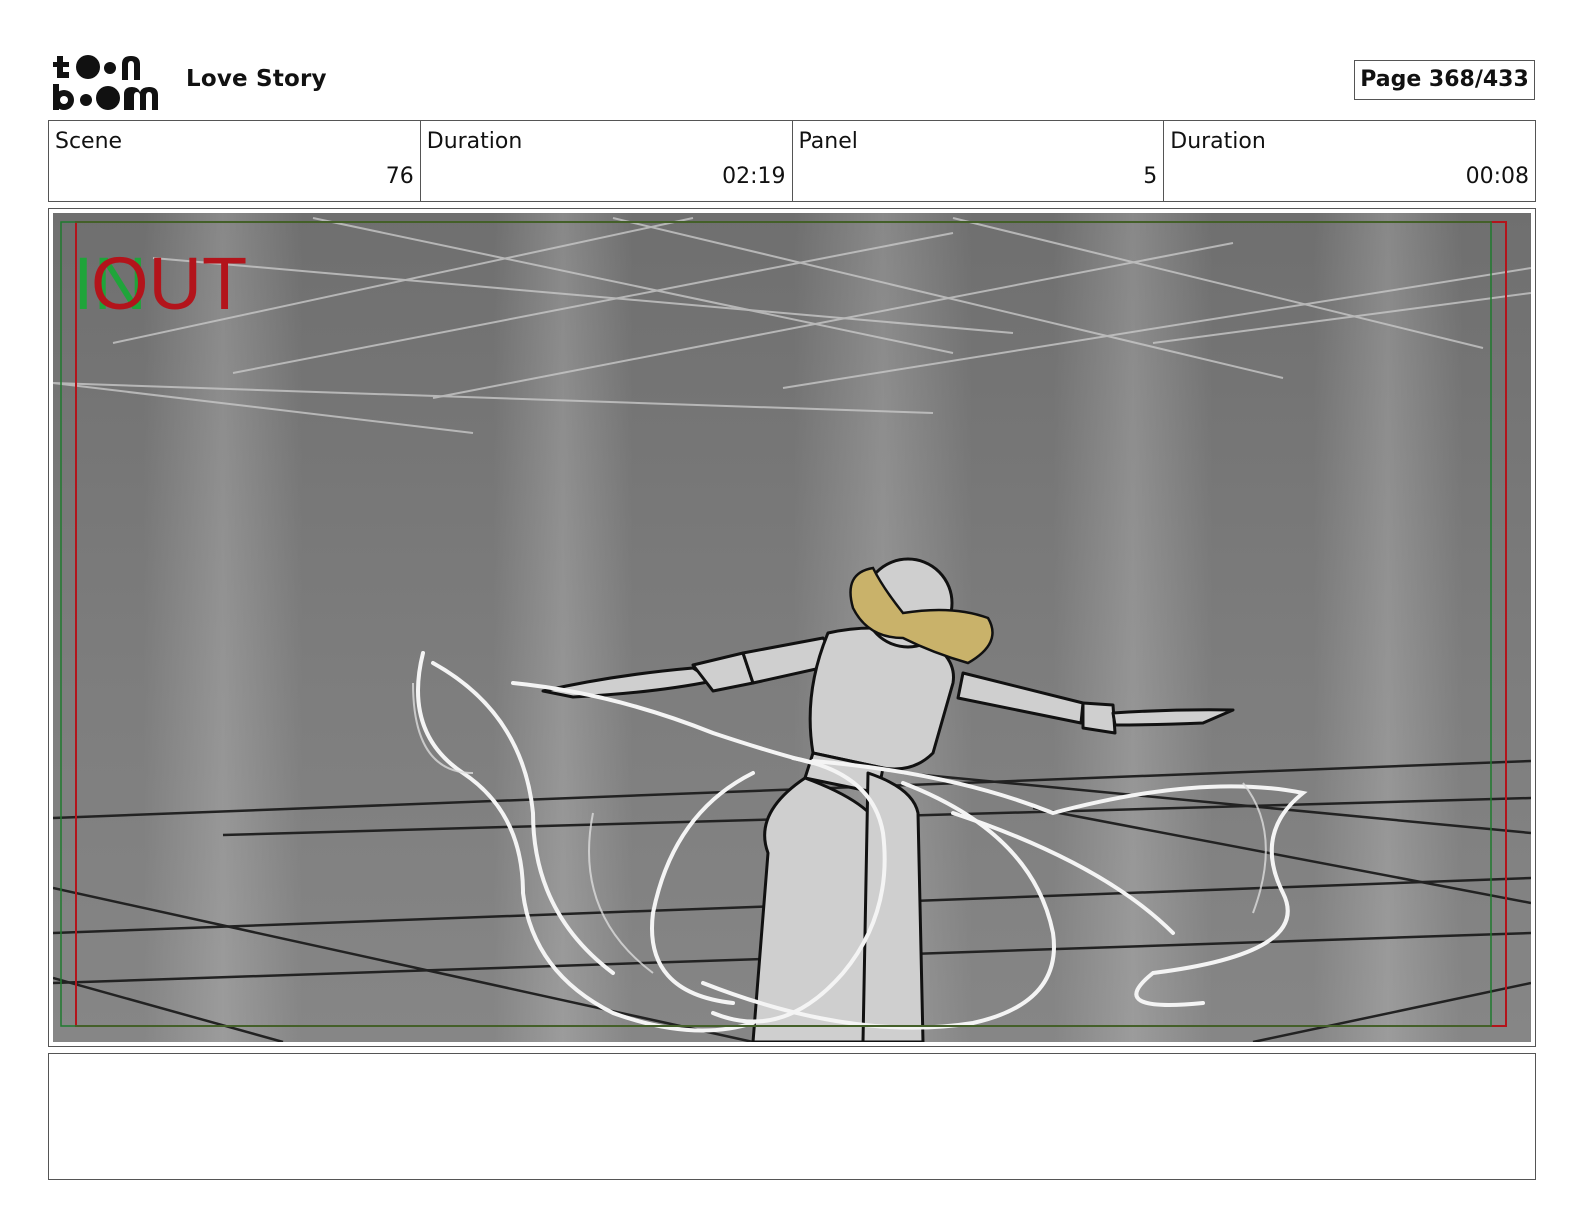  Describe the element at coordinates (1444, 80) in the screenshot. I see `page-number: Page 368/433` at that location.